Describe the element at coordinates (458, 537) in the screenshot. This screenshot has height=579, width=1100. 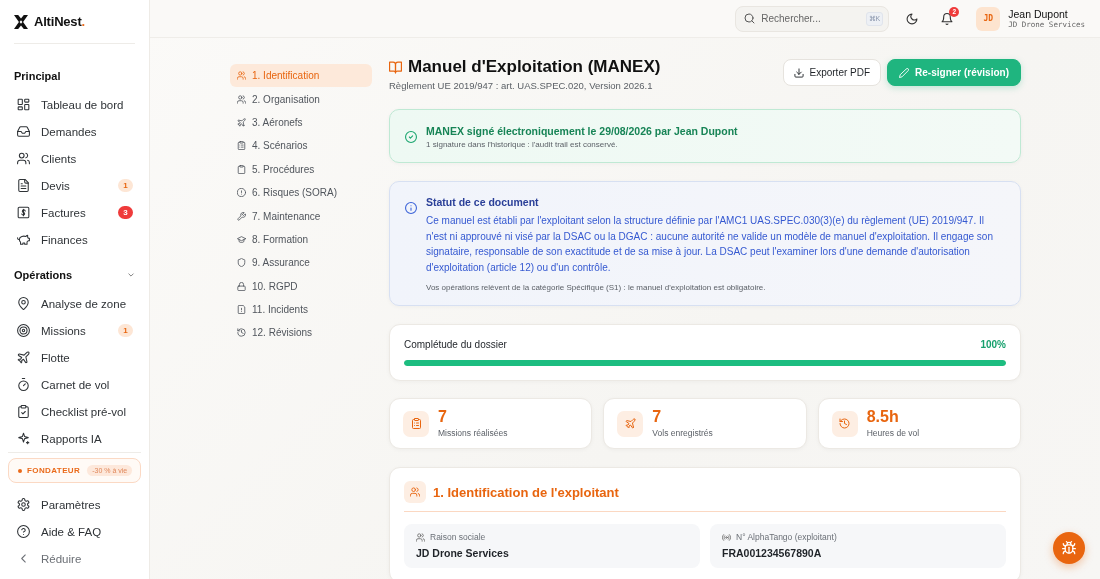
I see `field-label: Raison sociale` at that location.